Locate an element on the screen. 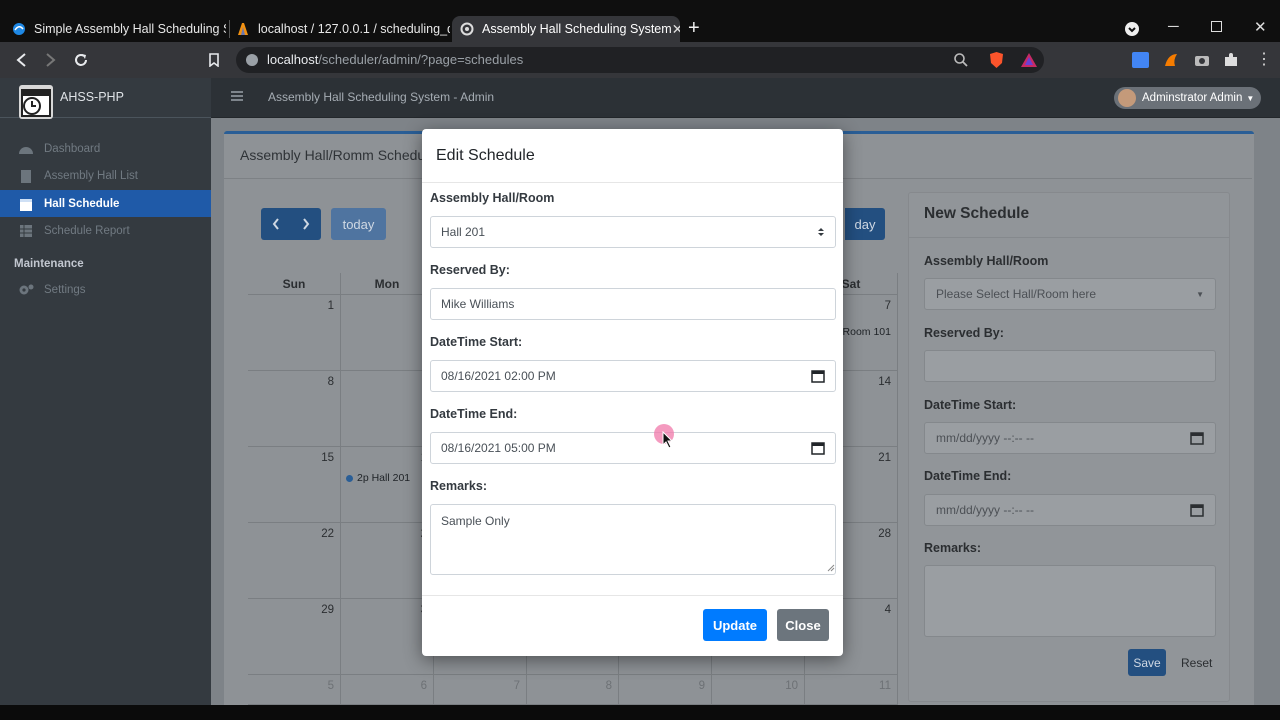 This screenshot has width=1280, height=720. avatar is located at coordinates (1127, 98).